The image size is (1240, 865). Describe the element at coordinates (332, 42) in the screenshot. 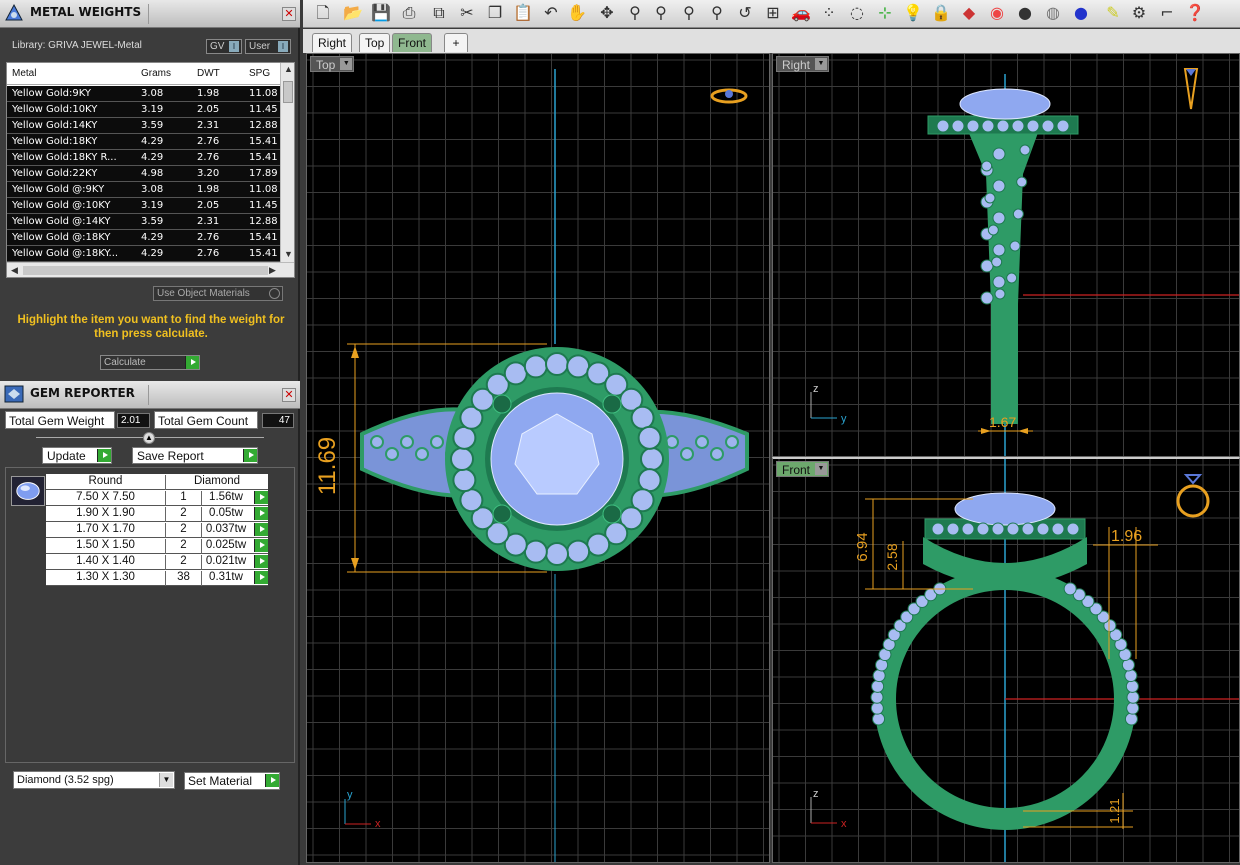

I see `tab-right: Right` at that location.